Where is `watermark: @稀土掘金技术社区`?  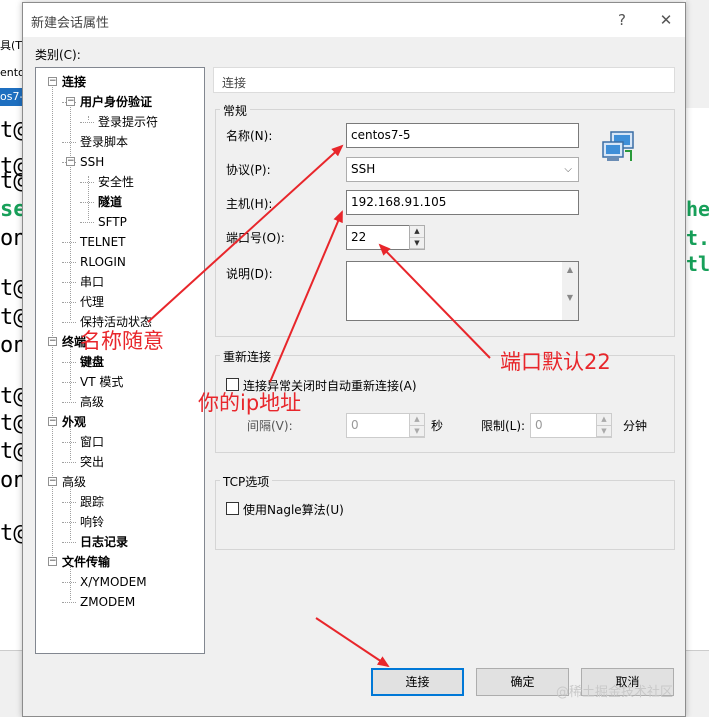 watermark: @稀土掘金技术社区 is located at coordinates (615, 692).